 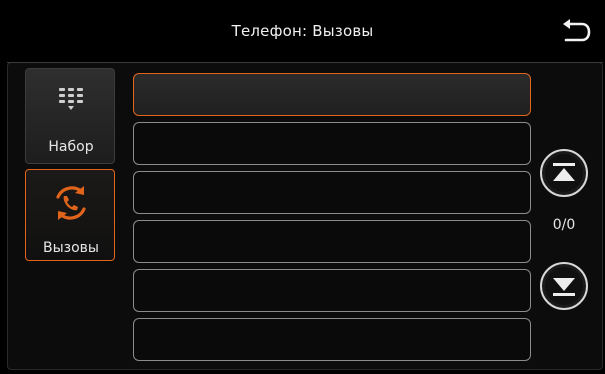 What do you see at coordinates (71, 100) in the screenshot?
I see `dialpad-icon` at bounding box center [71, 100].